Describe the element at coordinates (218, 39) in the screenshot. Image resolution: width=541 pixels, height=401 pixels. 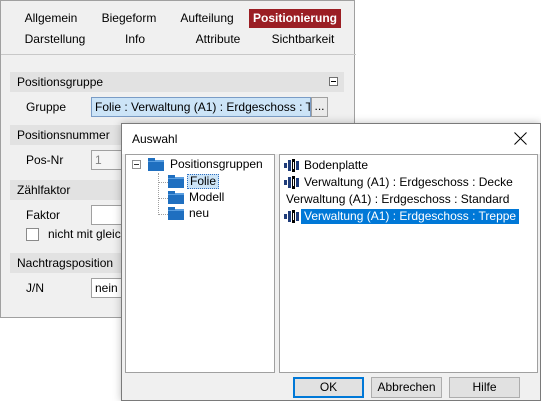
I see `tab-attribute: Attribute` at that location.